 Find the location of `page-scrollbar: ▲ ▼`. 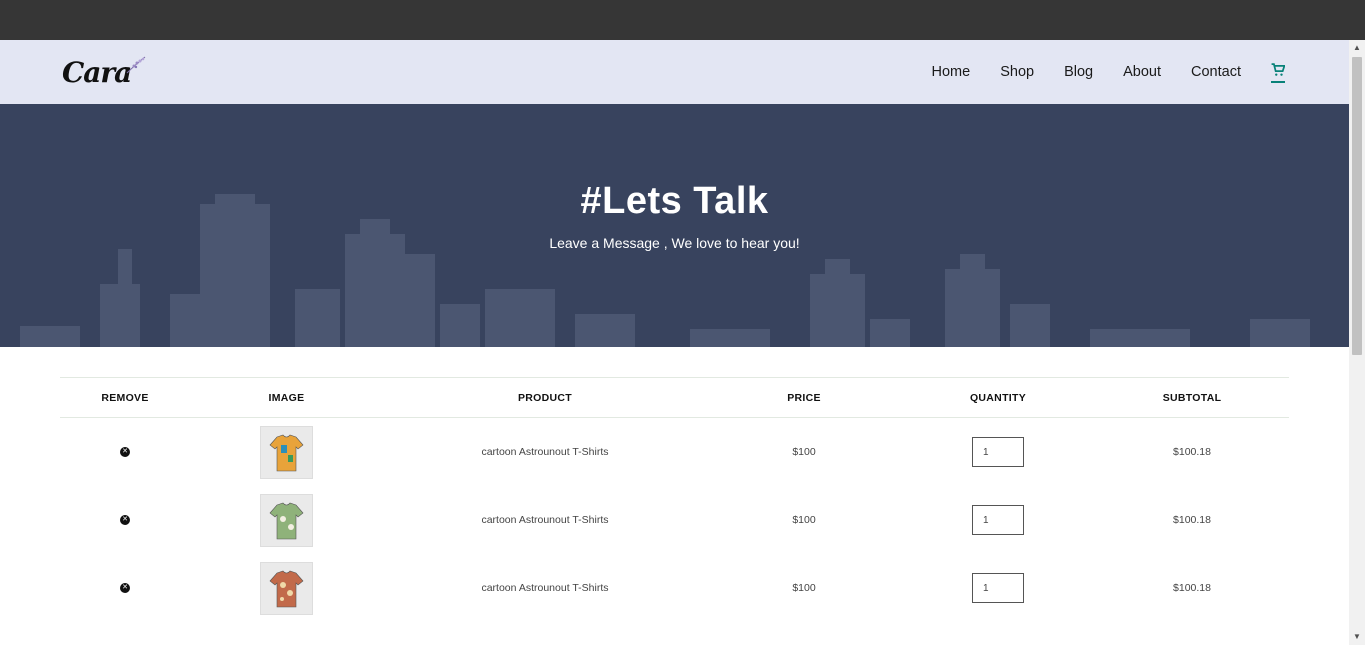

page-scrollbar: ▲ ▼ is located at coordinates (1357, 342).